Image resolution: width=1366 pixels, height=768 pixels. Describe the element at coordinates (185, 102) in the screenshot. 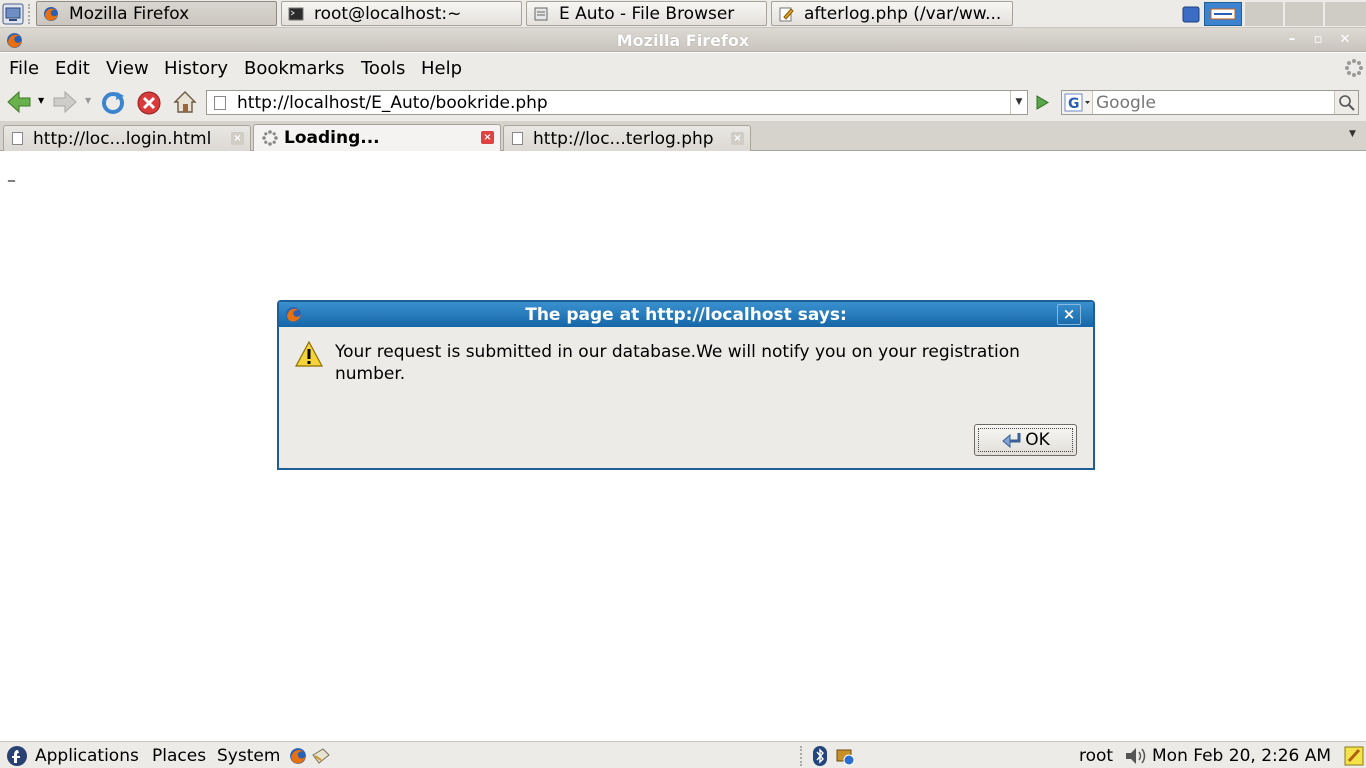

I see `home-icon` at that location.